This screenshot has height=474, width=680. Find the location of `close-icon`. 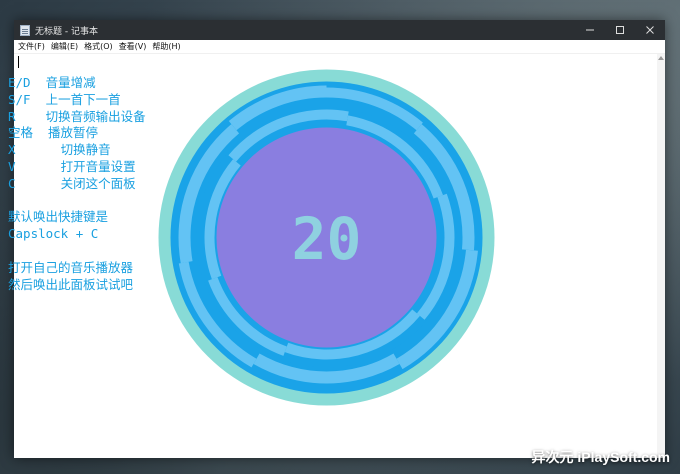

close-icon is located at coordinates (650, 30).